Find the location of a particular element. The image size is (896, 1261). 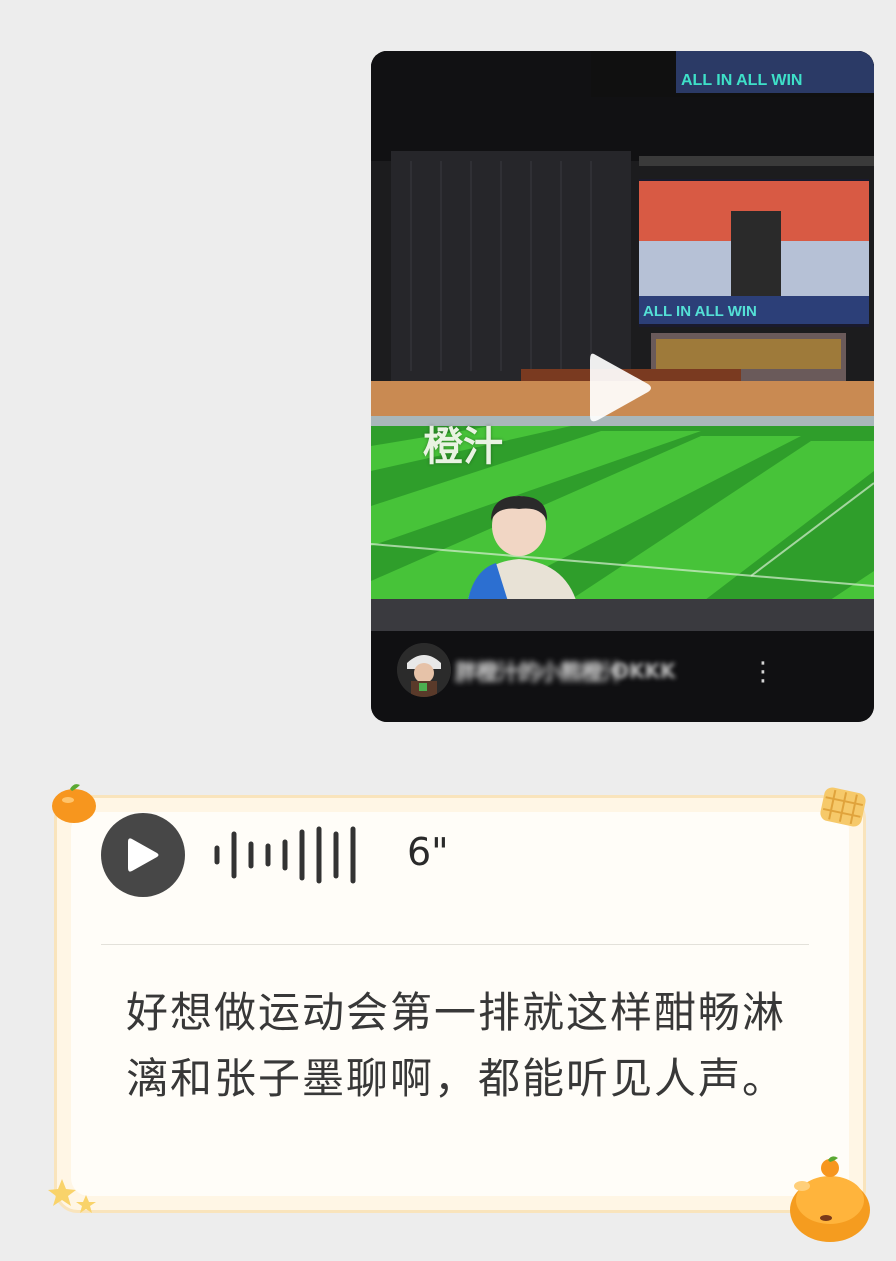

video-play-button is located at coordinates (619, 388).